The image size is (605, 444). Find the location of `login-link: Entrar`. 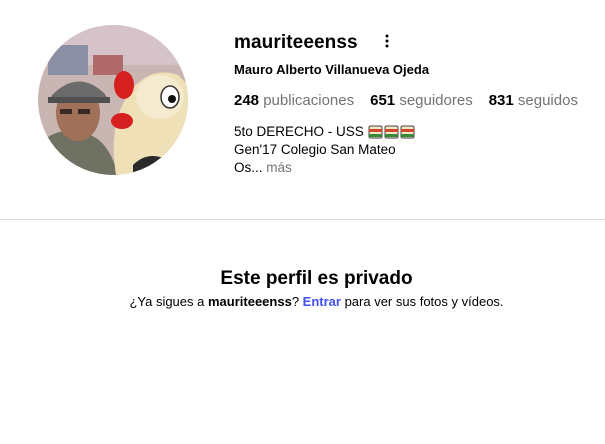

login-link: Entrar is located at coordinates (322, 301).